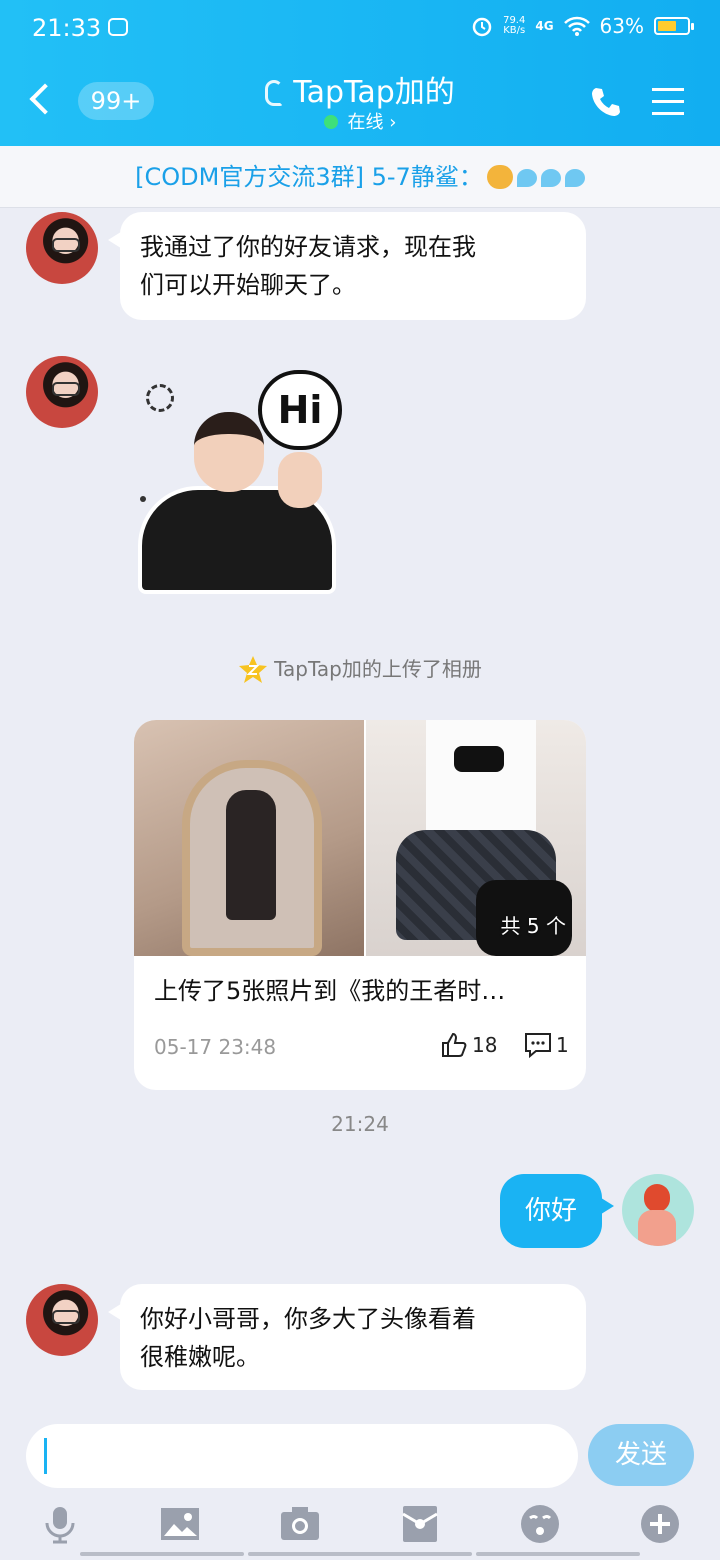 This screenshot has width=720, height=1560. What do you see at coordinates (514, 25) in the screenshot?
I see `network-speed: 79.4 KB/s` at bounding box center [514, 25].